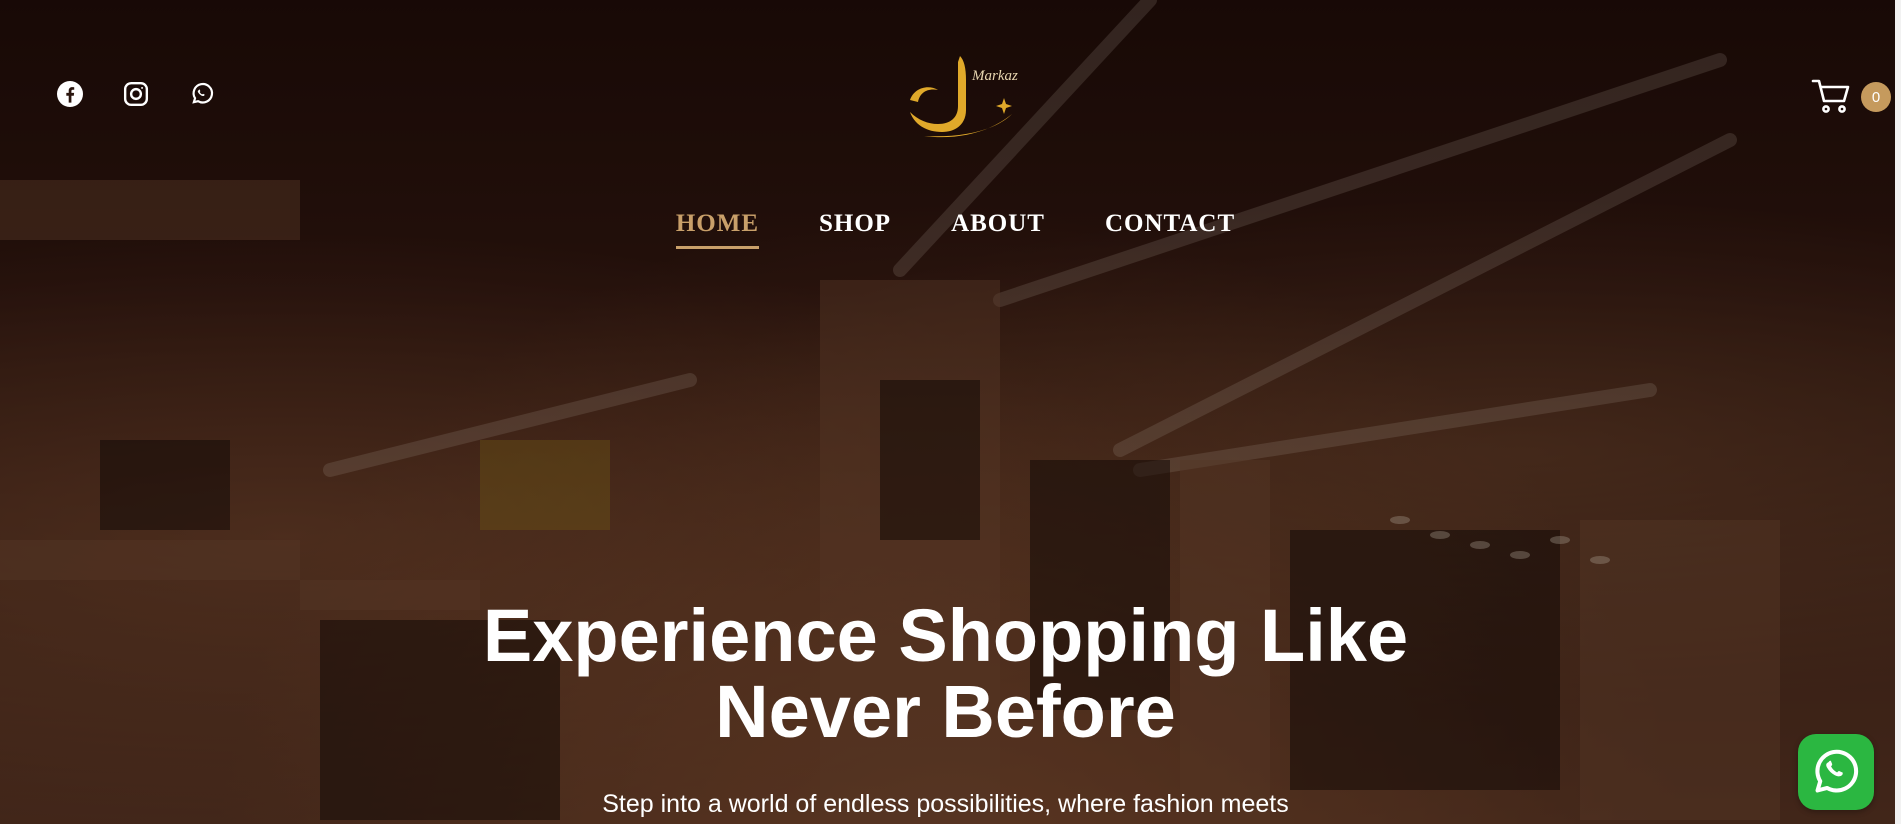  What do you see at coordinates (961, 95) in the screenshot?
I see `brand-logo: Markaz` at bounding box center [961, 95].